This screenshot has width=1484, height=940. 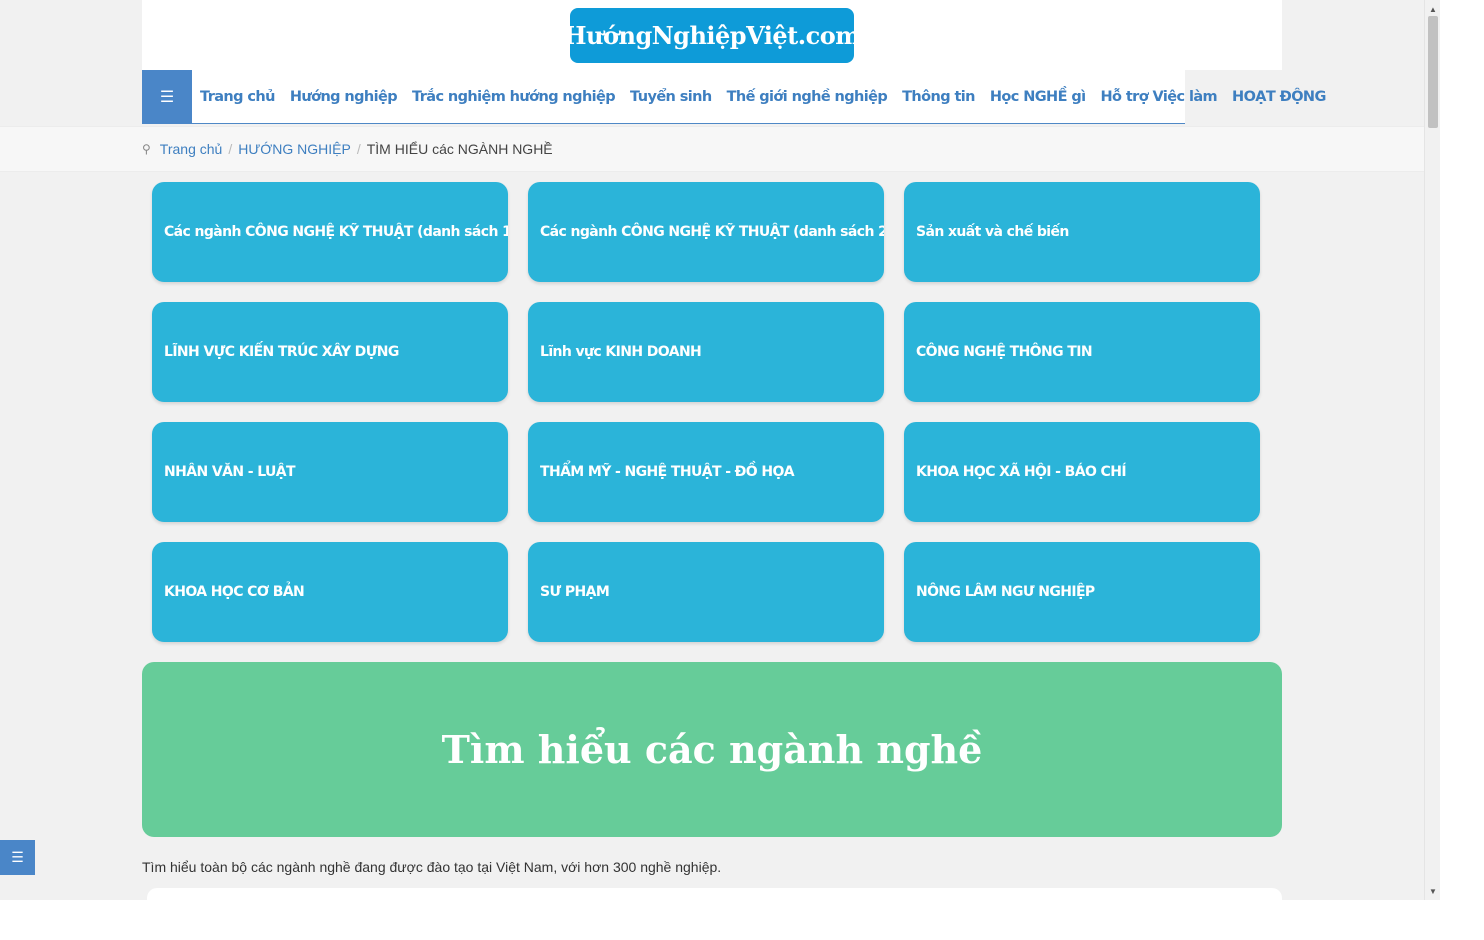 What do you see at coordinates (167, 96) in the screenshot?
I see `menu-icon: ☰` at bounding box center [167, 96].